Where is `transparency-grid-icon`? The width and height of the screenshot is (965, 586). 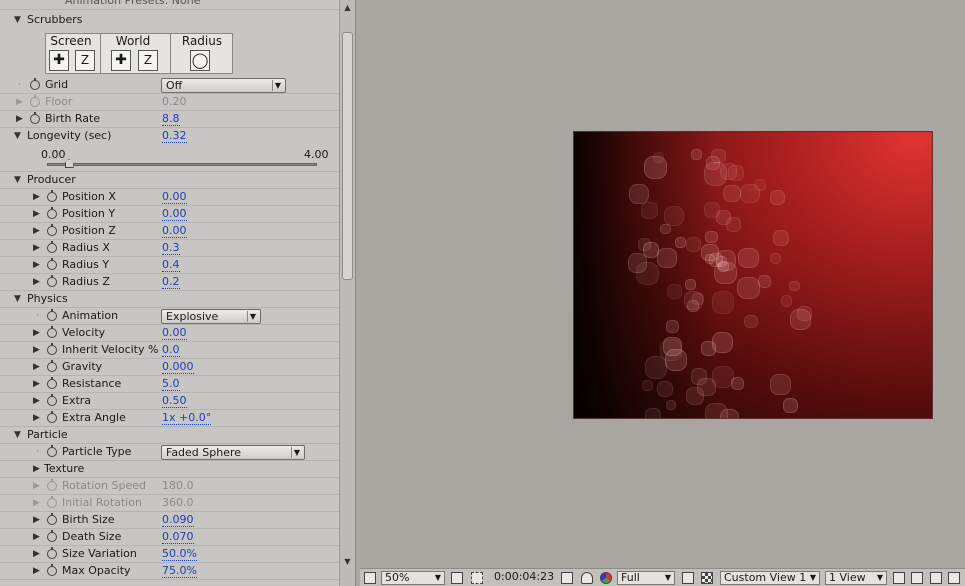
transparency-grid-icon is located at coordinates (707, 578).